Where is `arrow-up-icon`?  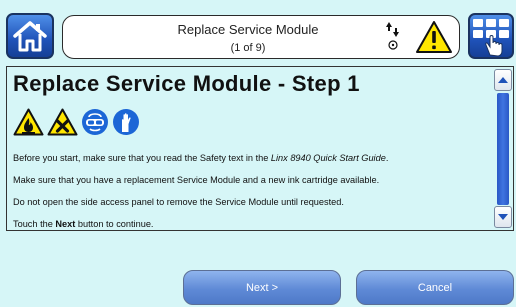 arrow-up-icon is located at coordinates (503, 80).